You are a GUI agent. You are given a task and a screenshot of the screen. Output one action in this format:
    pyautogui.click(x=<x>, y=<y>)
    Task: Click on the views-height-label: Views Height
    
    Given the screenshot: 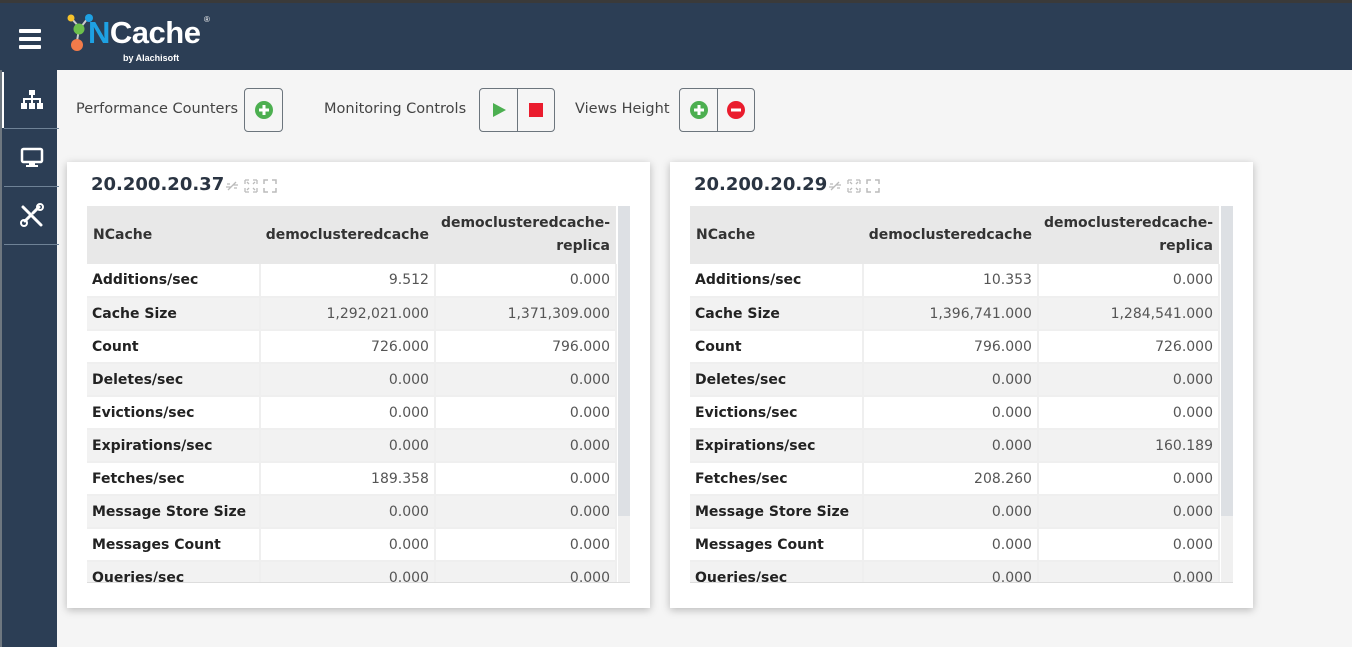 What is the action you would take?
    pyautogui.click(x=622, y=109)
    